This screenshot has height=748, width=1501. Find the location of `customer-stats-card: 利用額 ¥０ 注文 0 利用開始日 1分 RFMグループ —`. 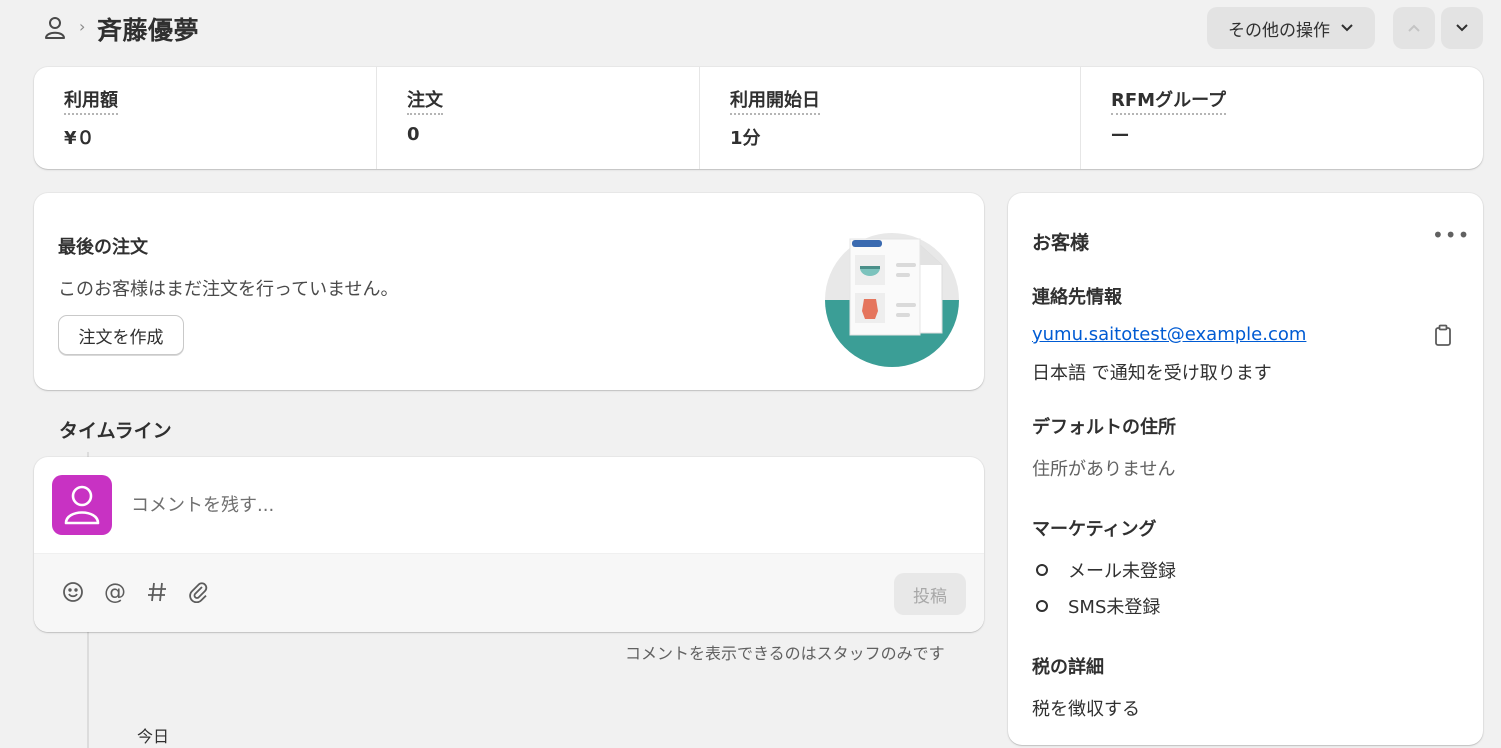

customer-stats-card: 利用額 ¥０ 注文 0 利用開始日 1分 RFMグループ — is located at coordinates (758, 118).